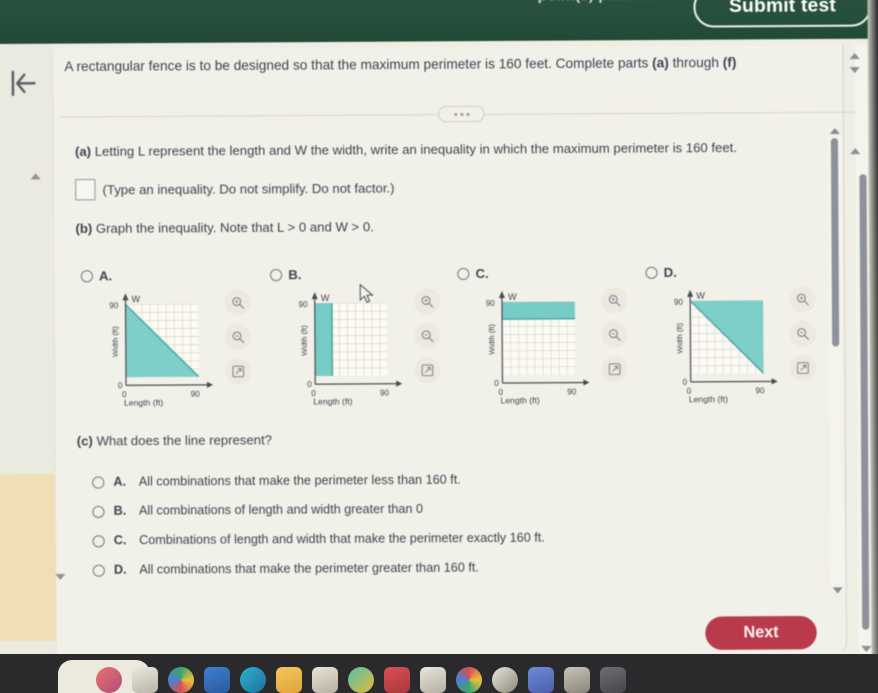  I want to click on header-scroll-carets, so click(854, 63).